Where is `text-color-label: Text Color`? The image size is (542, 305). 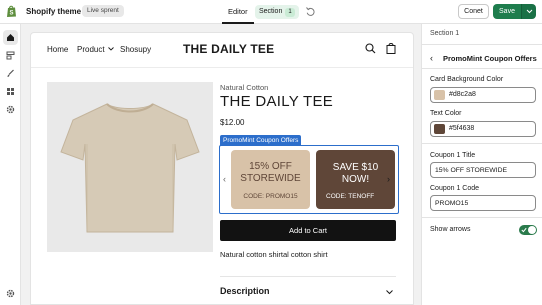 text-color-label: Text Color is located at coordinates (446, 113).